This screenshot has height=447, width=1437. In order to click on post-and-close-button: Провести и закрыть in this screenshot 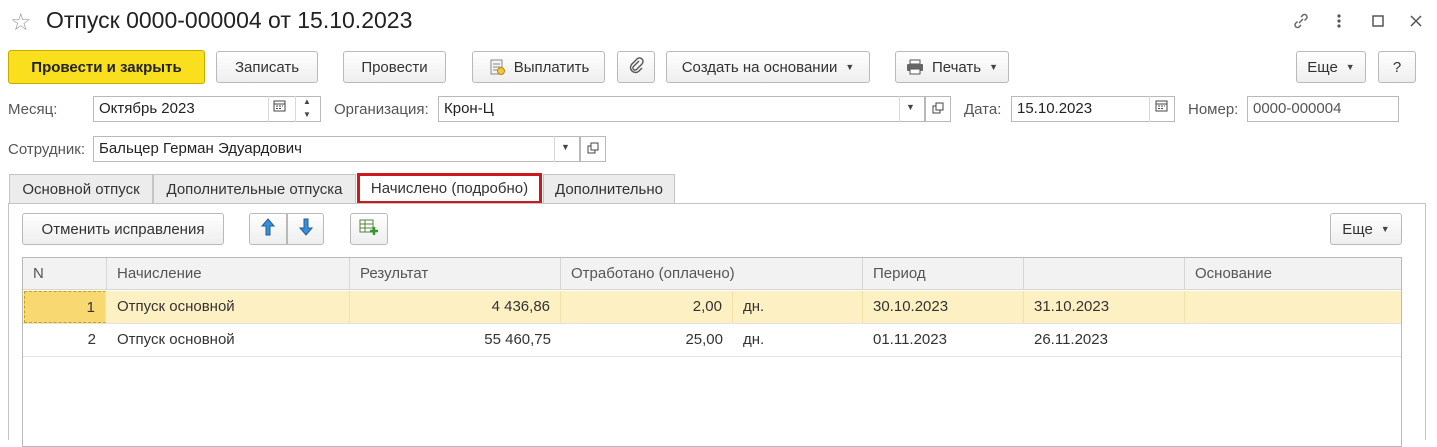, I will do `click(106, 67)`.